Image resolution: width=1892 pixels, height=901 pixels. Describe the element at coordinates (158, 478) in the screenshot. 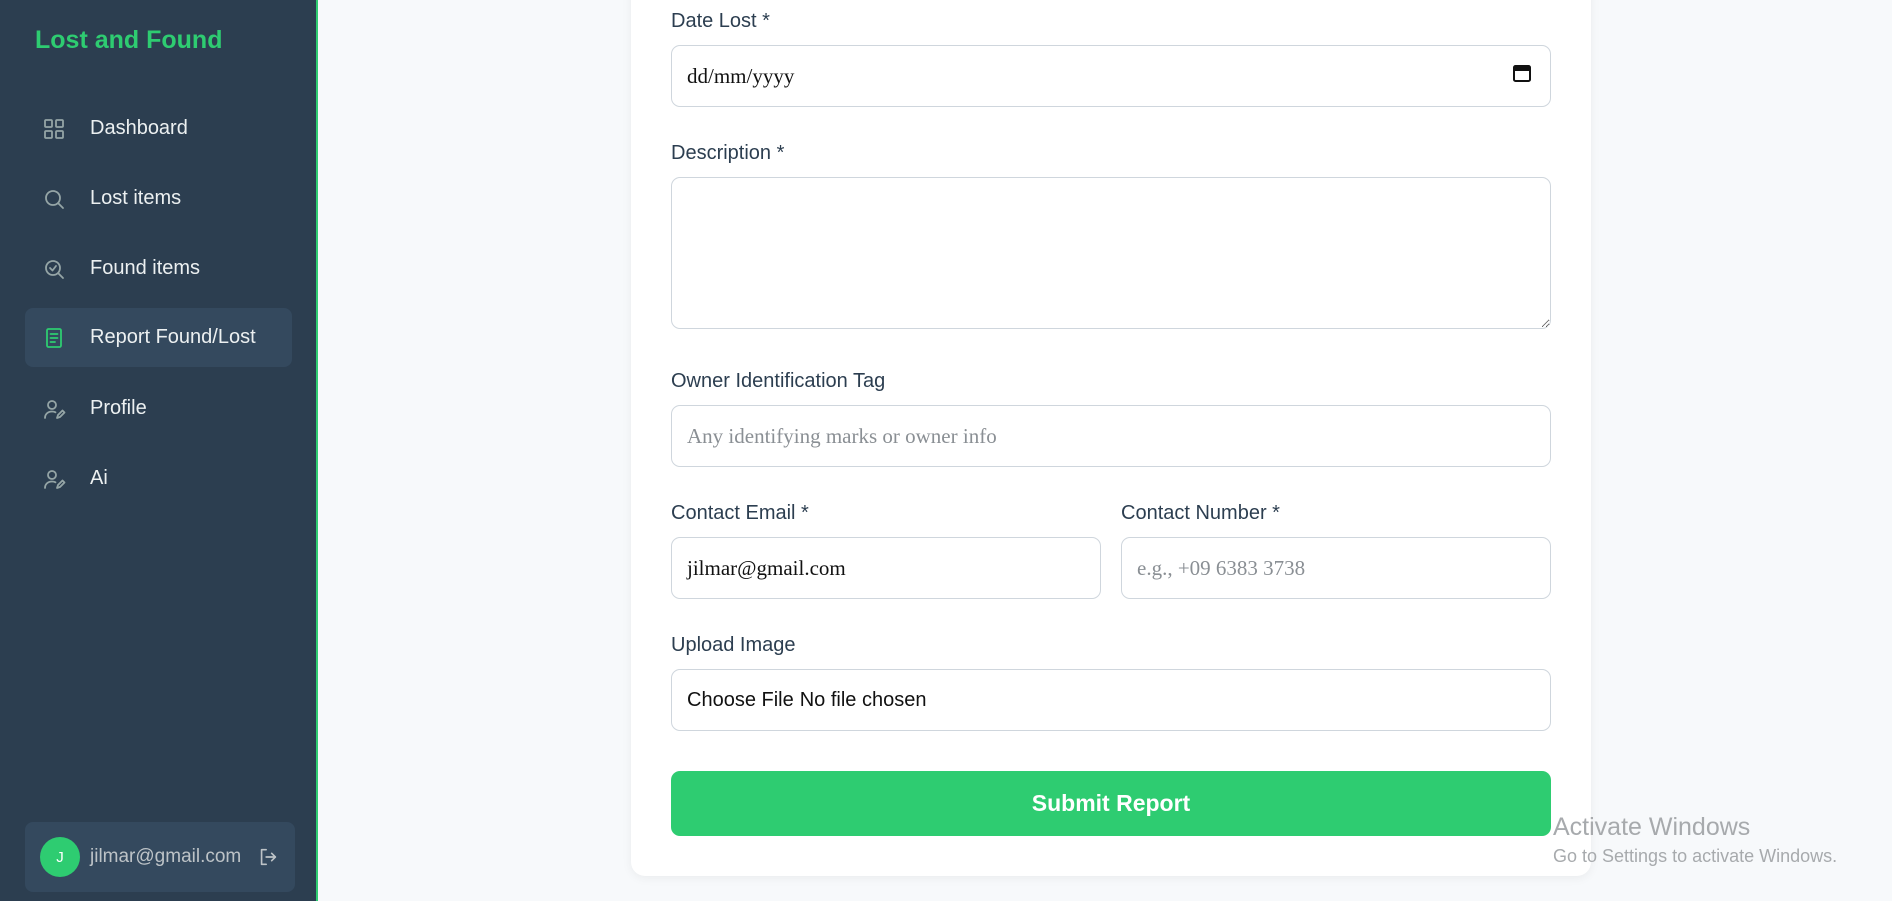

I see `sidebar-item-ai: Ai` at that location.